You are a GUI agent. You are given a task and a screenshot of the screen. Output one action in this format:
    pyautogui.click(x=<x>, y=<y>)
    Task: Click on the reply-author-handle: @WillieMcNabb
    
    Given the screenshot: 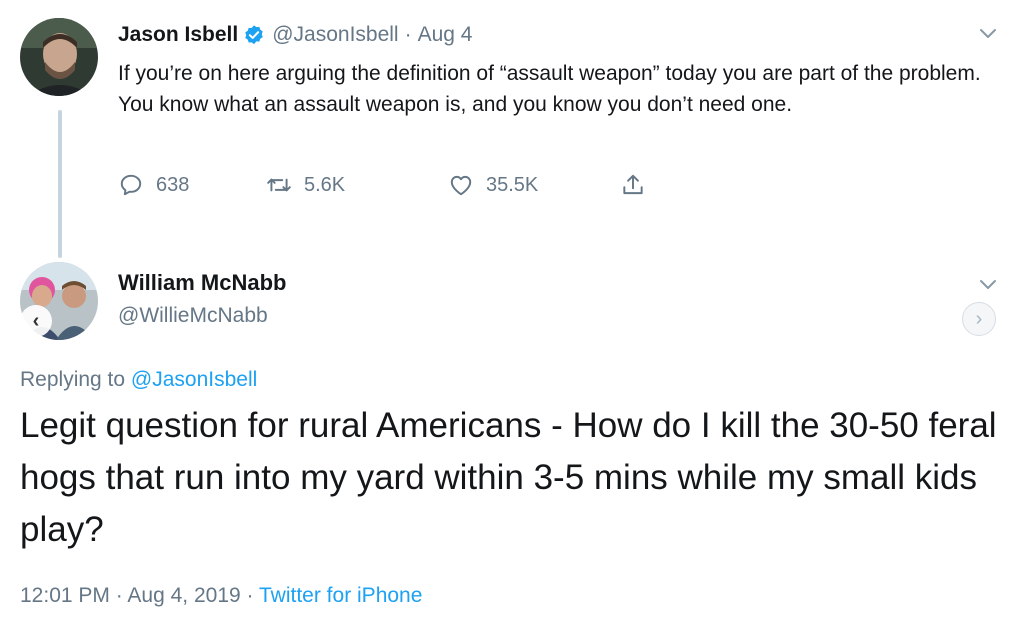 What is the action you would take?
    pyautogui.click(x=193, y=316)
    